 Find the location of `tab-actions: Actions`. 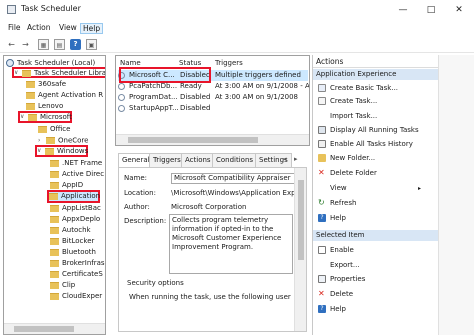

tab-actions: Actions is located at coordinates (198, 160).